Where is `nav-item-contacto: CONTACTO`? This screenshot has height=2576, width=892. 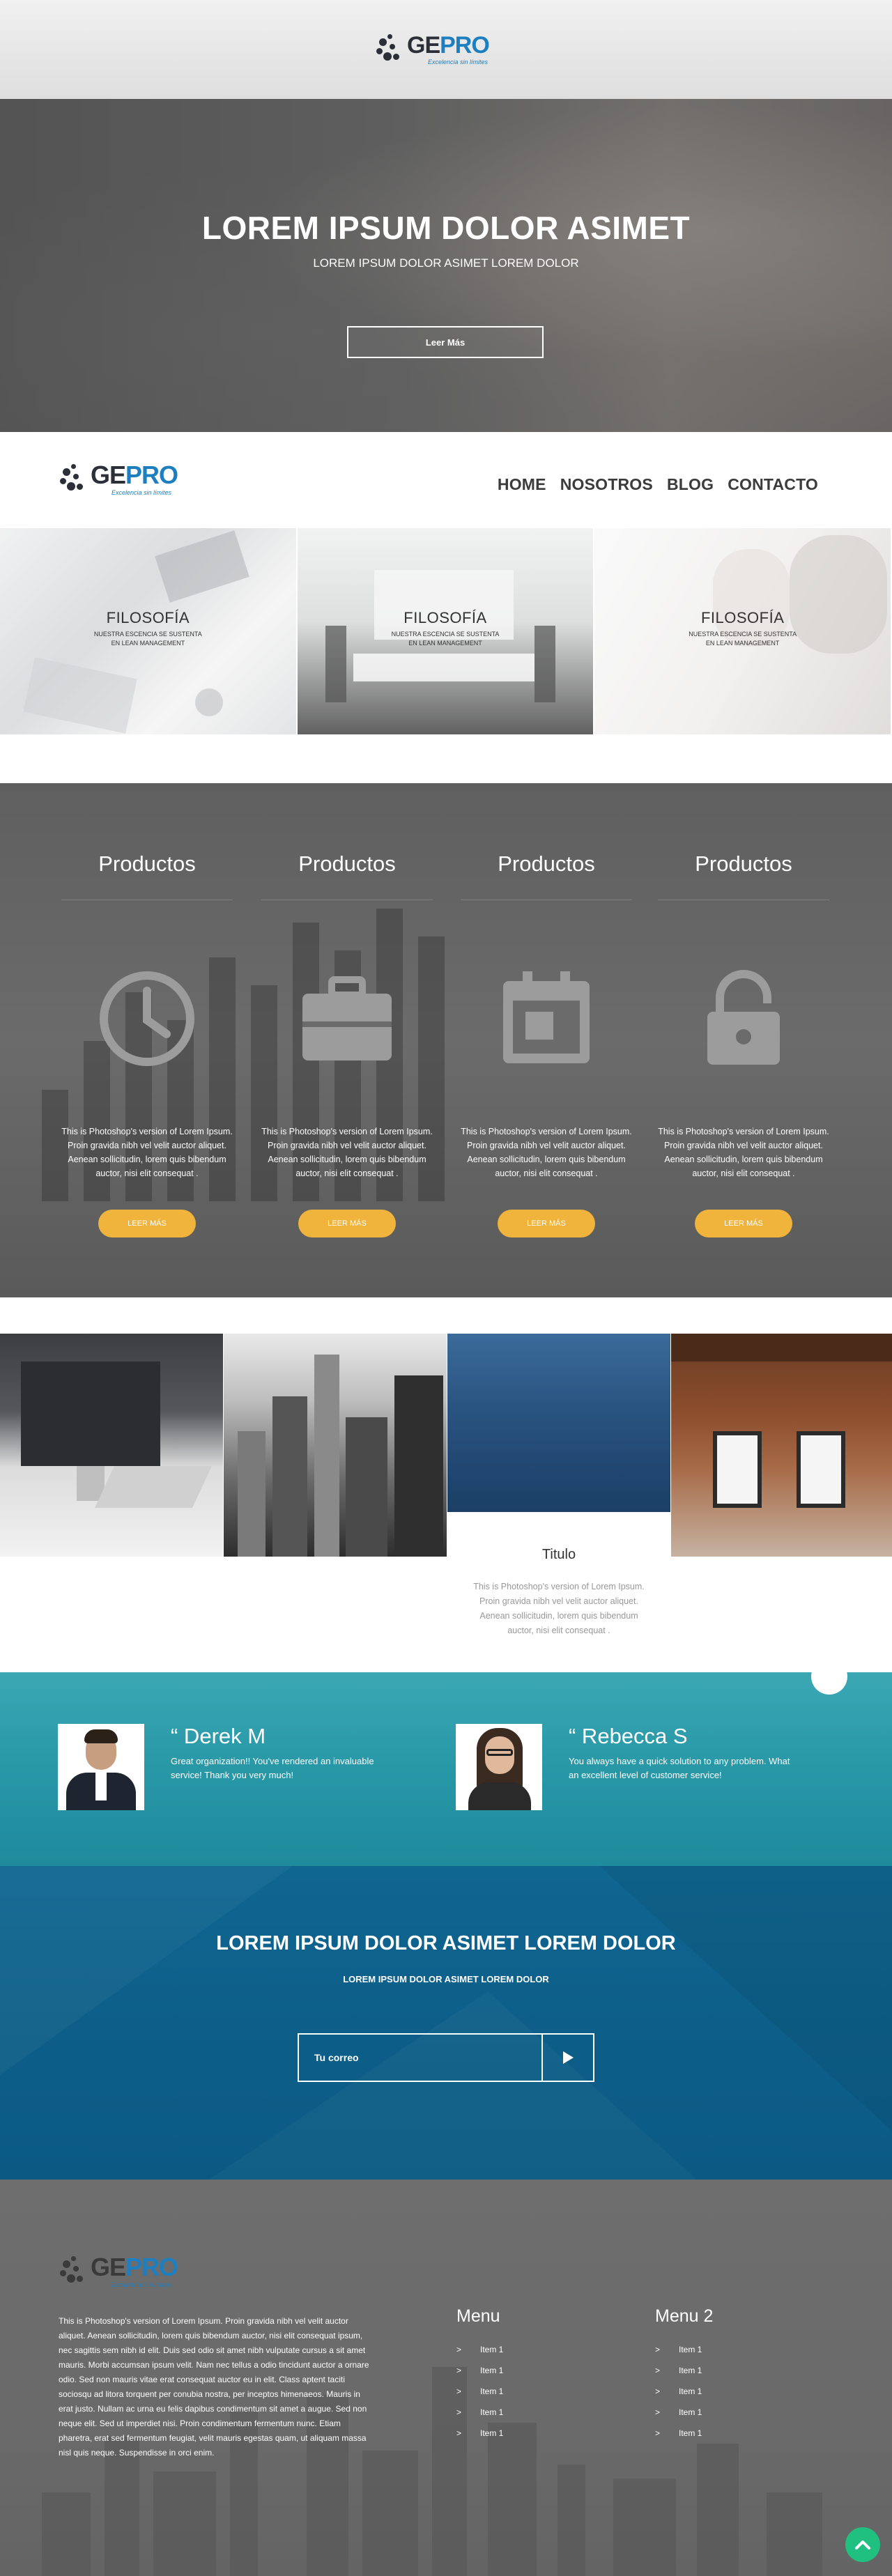
nav-item-contacto: CONTACTO is located at coordinates (773, 485).